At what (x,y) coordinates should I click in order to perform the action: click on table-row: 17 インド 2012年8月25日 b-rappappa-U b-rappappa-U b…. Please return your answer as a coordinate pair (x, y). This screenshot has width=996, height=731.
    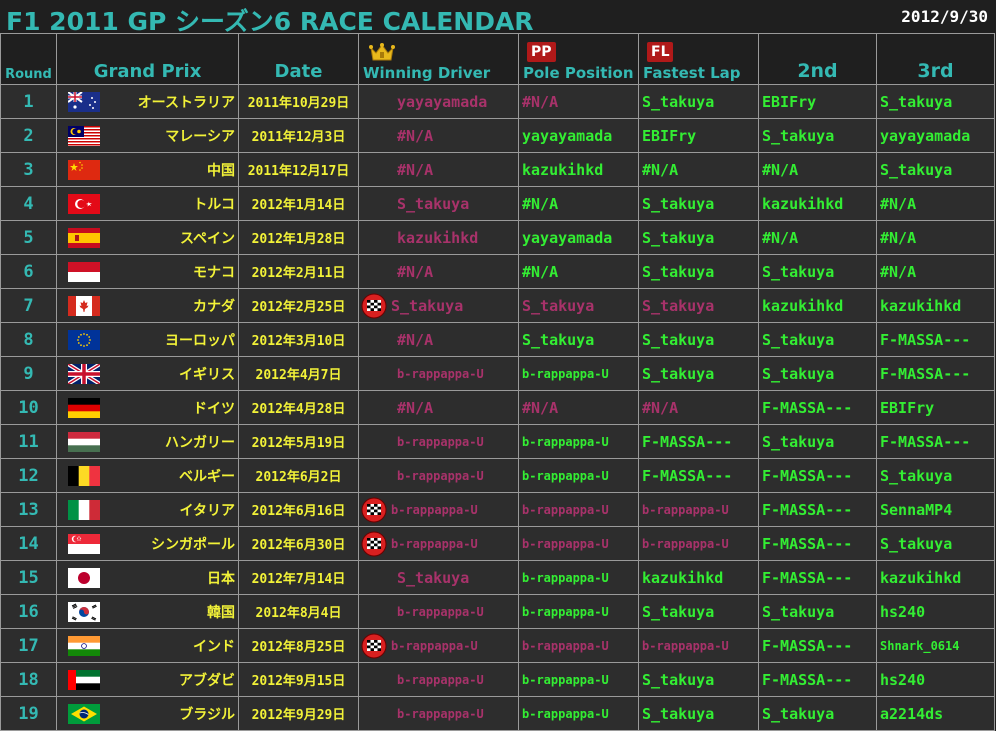
    Looking at the image, I should click on (497, 645).